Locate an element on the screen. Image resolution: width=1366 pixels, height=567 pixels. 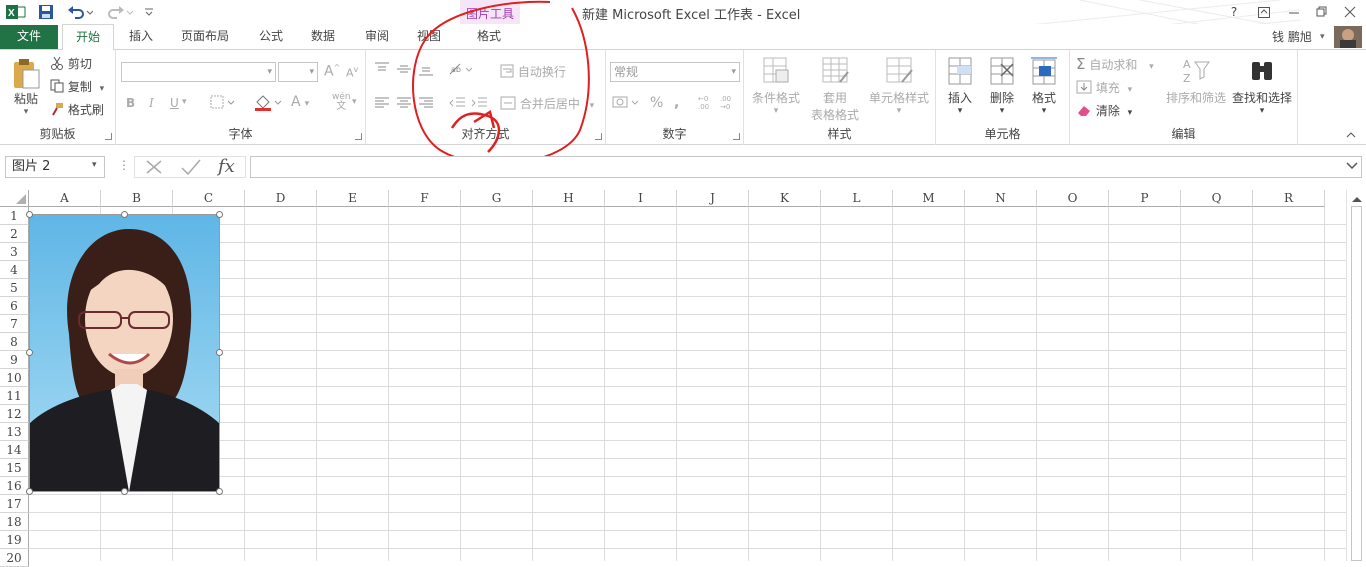
comma-button: , is located at coordinates (676, 103).